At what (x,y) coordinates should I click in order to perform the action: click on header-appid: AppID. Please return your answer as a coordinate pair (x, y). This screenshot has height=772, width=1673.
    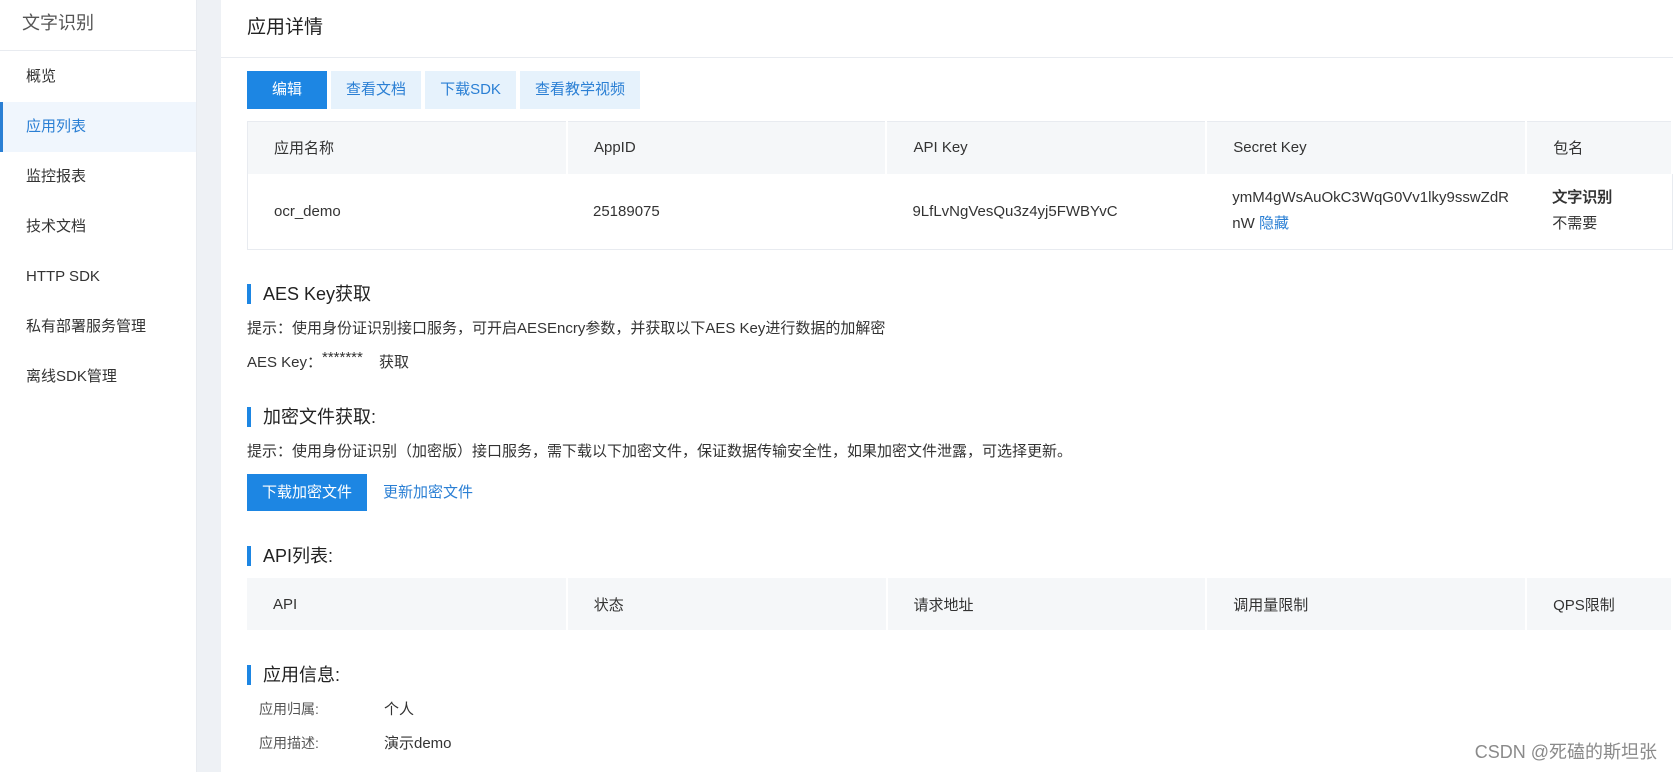
    Looking at the image, I should click on (727, 147).